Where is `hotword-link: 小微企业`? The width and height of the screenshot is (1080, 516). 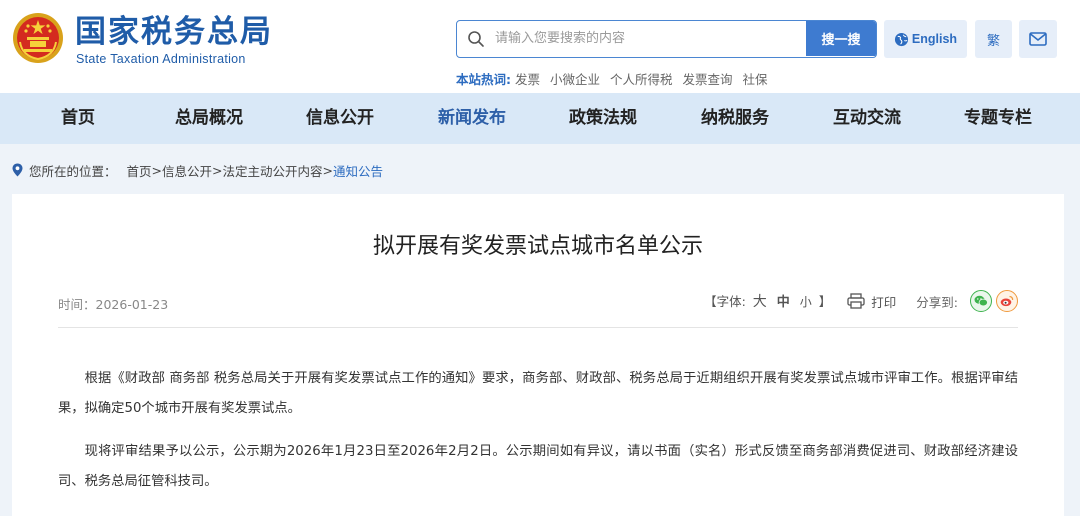
hotword-link: 小微企业 is located at coordinates (575, 79).